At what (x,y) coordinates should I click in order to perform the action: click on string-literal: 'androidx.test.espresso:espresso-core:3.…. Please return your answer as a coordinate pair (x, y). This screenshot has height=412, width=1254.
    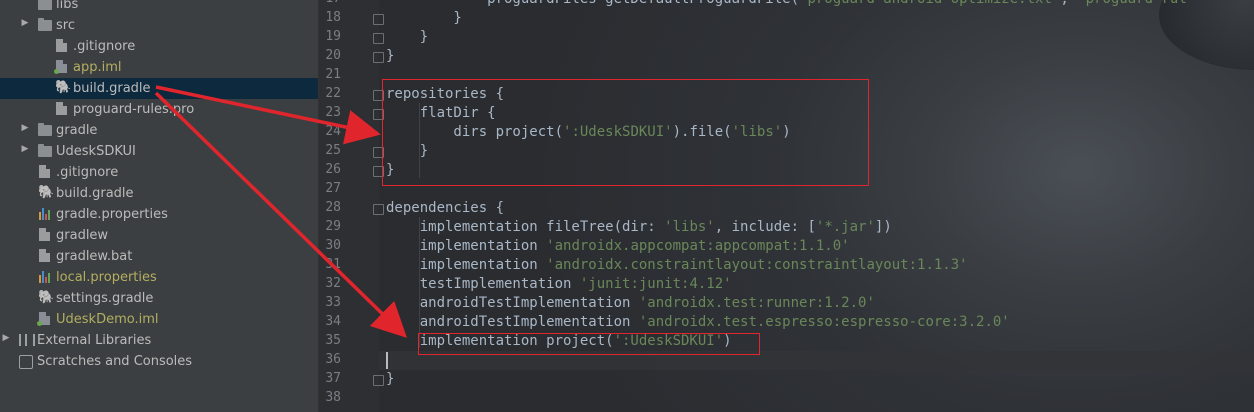
    Looking at the image, I should click on (824, 322).